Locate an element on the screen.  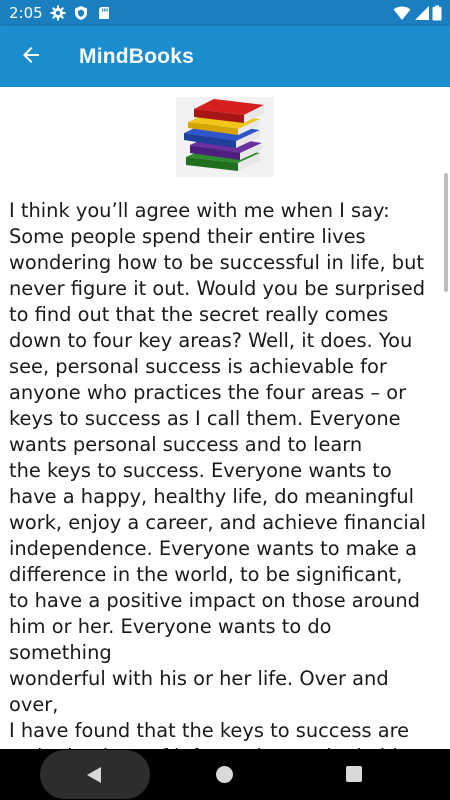
books-stack-image is located at coordinates (225, 137).